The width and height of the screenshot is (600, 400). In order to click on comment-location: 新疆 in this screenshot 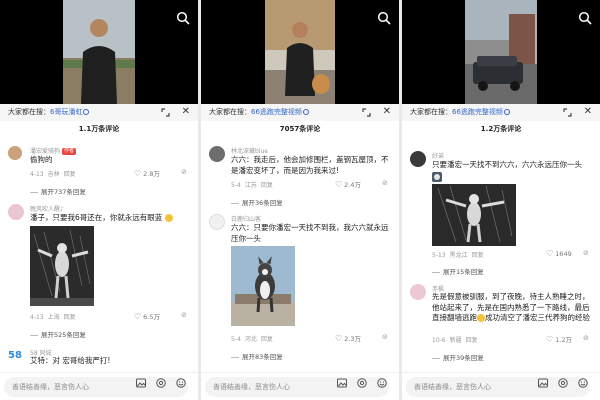, I will do `click(455, 340)`.